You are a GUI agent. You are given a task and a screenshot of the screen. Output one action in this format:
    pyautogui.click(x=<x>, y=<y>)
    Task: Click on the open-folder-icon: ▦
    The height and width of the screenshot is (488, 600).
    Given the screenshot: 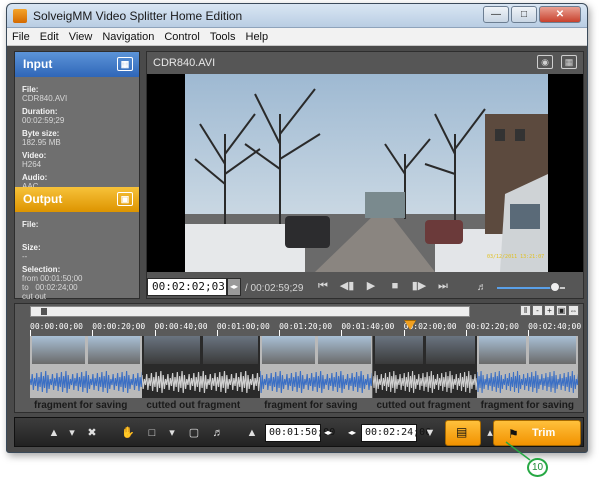 What is the action you would take?
    pyautogui.click(x=125, y=64)
    